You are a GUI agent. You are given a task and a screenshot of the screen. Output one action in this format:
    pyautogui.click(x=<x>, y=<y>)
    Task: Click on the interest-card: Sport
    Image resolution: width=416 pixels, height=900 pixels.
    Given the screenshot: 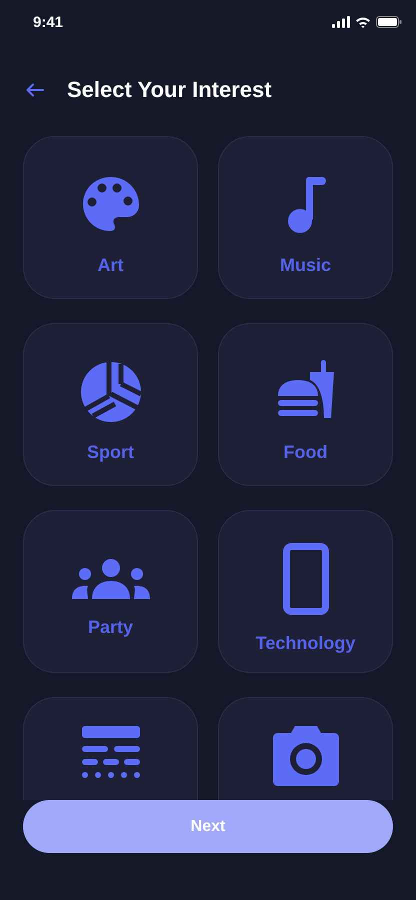 What is the action you would take?
    pyautogui.click(x=110, y=404)
    